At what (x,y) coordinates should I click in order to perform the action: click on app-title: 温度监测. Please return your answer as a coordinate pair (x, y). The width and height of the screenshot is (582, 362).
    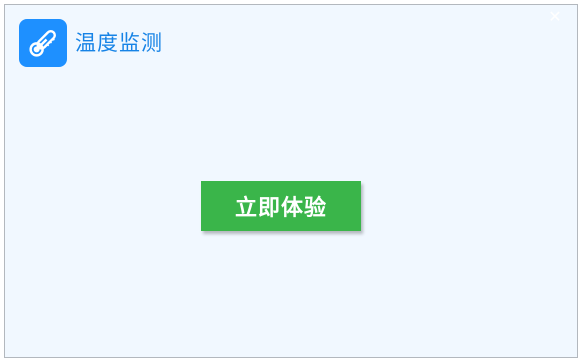
    Looking at the image, I should click on (119, 43).